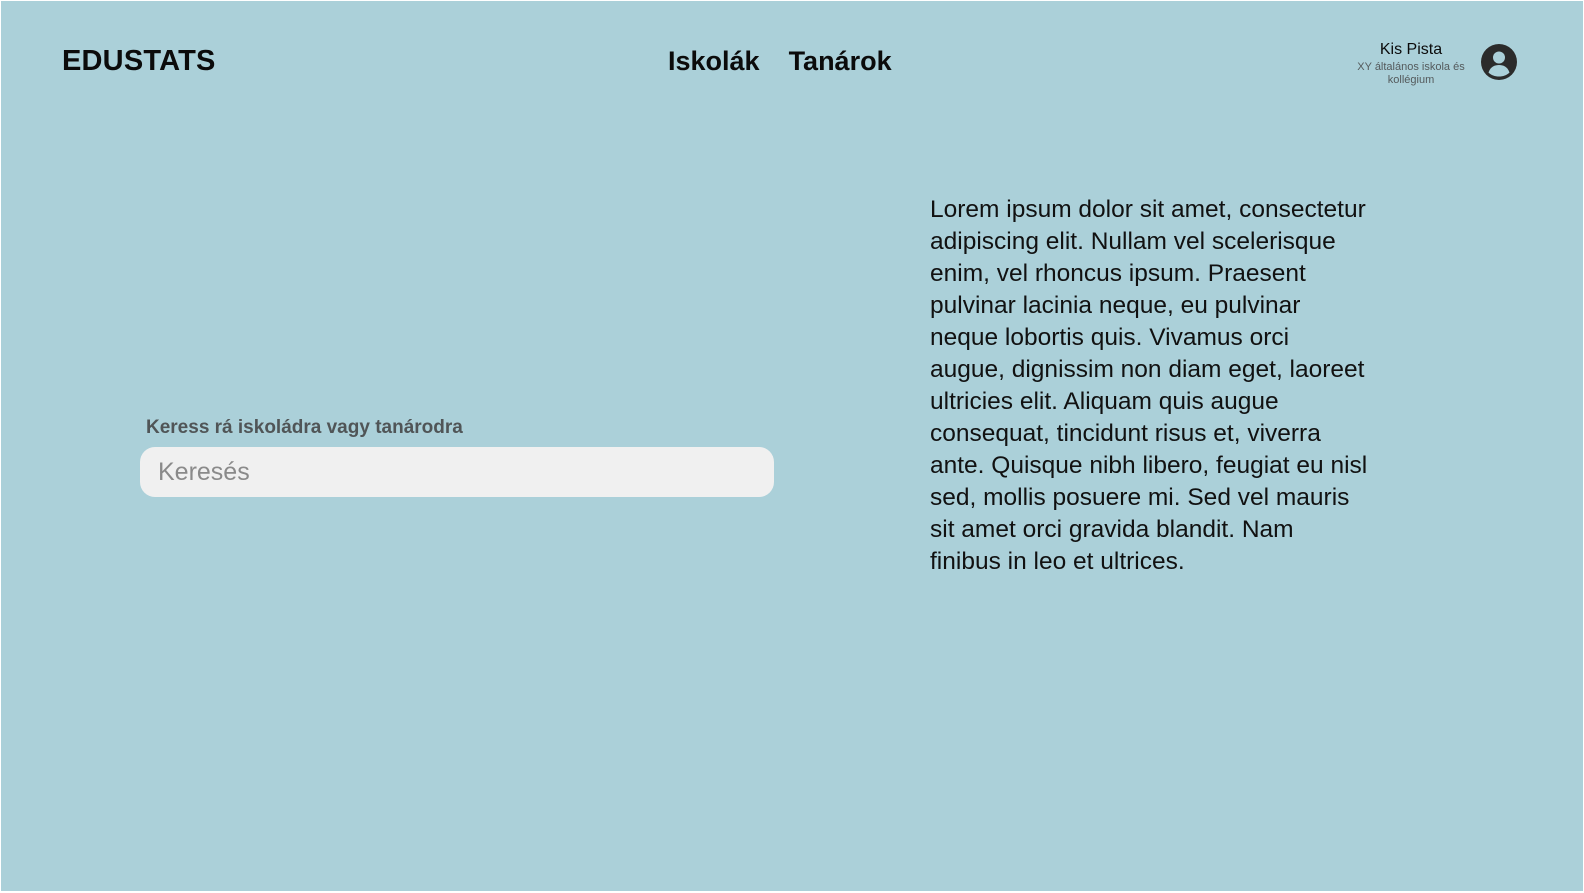  I want to click on user-school: XY általános iskola és kollégium, so click(1411, 73).